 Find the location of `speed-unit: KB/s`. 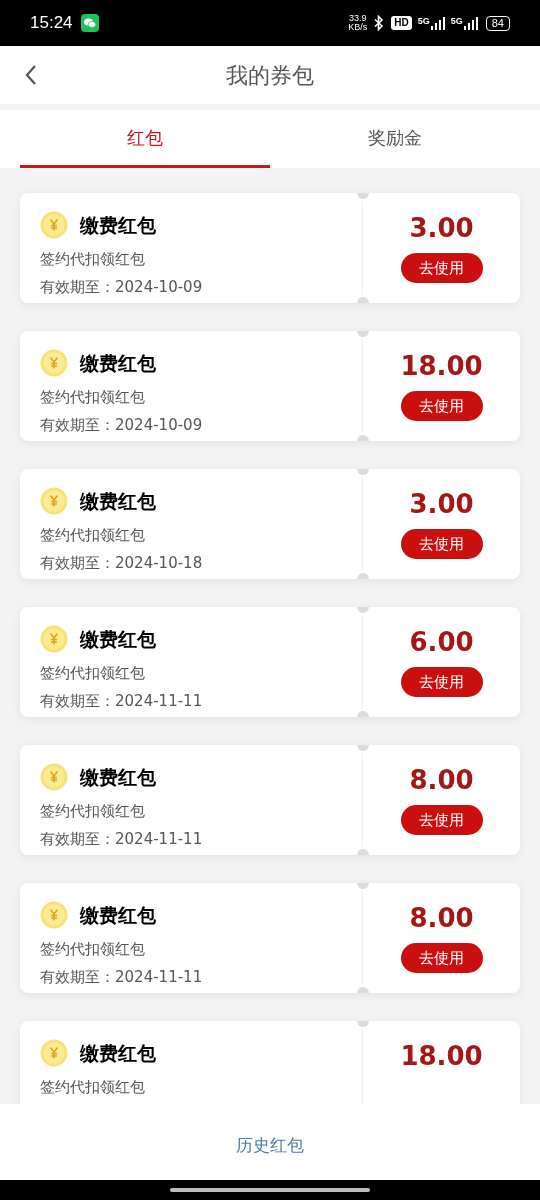

speed-unit: KB/s is located at coordinates (358, 27).